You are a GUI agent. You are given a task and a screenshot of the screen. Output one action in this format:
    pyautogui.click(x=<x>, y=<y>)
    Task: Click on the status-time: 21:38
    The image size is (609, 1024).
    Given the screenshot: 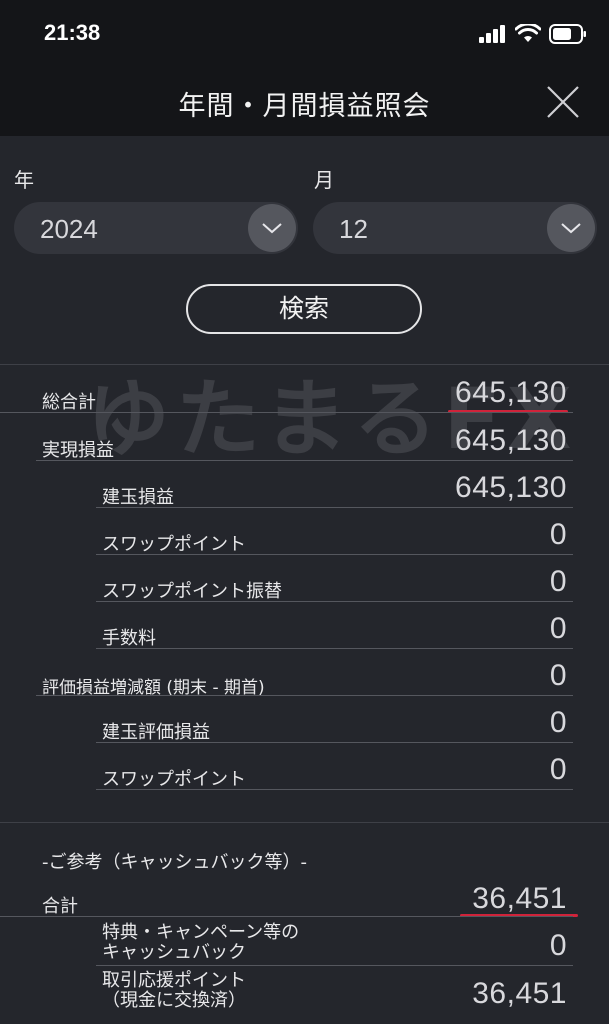 What is the action you would take?
    pyautogui.click(x=72, y=32)
    